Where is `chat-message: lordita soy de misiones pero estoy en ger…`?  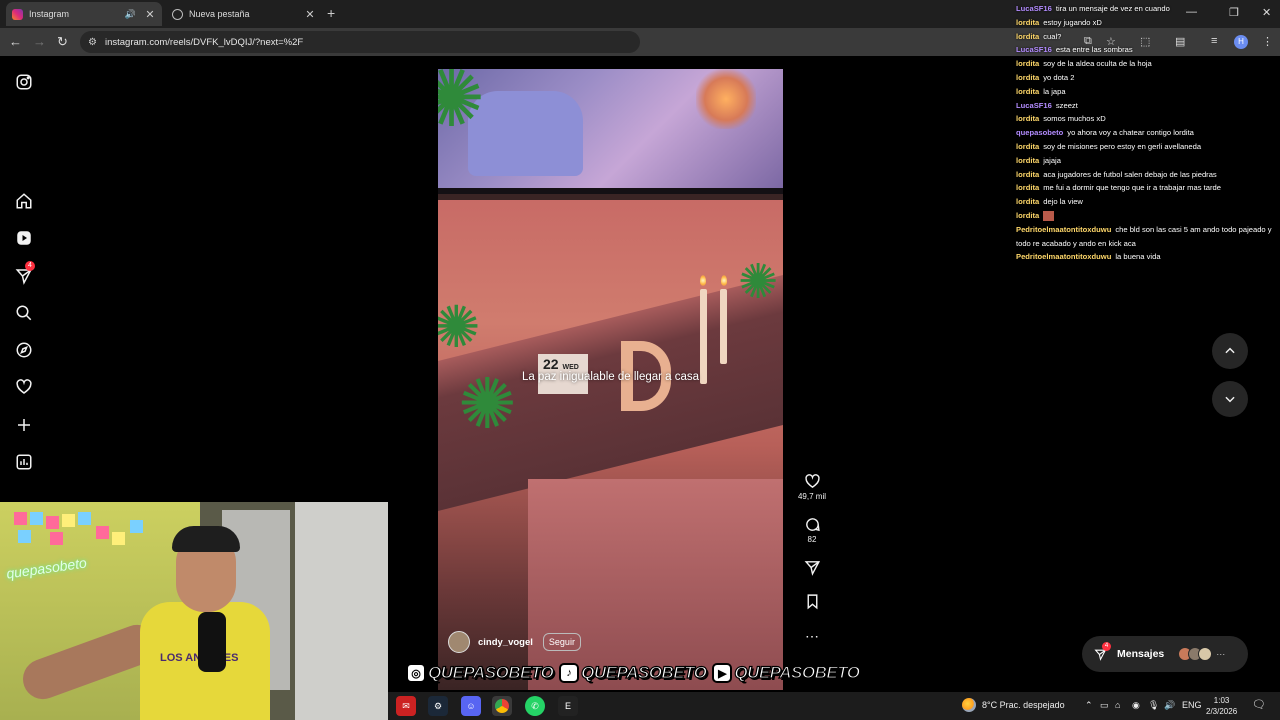
chat-message: lordita soy de misiones pero estoy en ger… is located at coordinates (1148, 147).